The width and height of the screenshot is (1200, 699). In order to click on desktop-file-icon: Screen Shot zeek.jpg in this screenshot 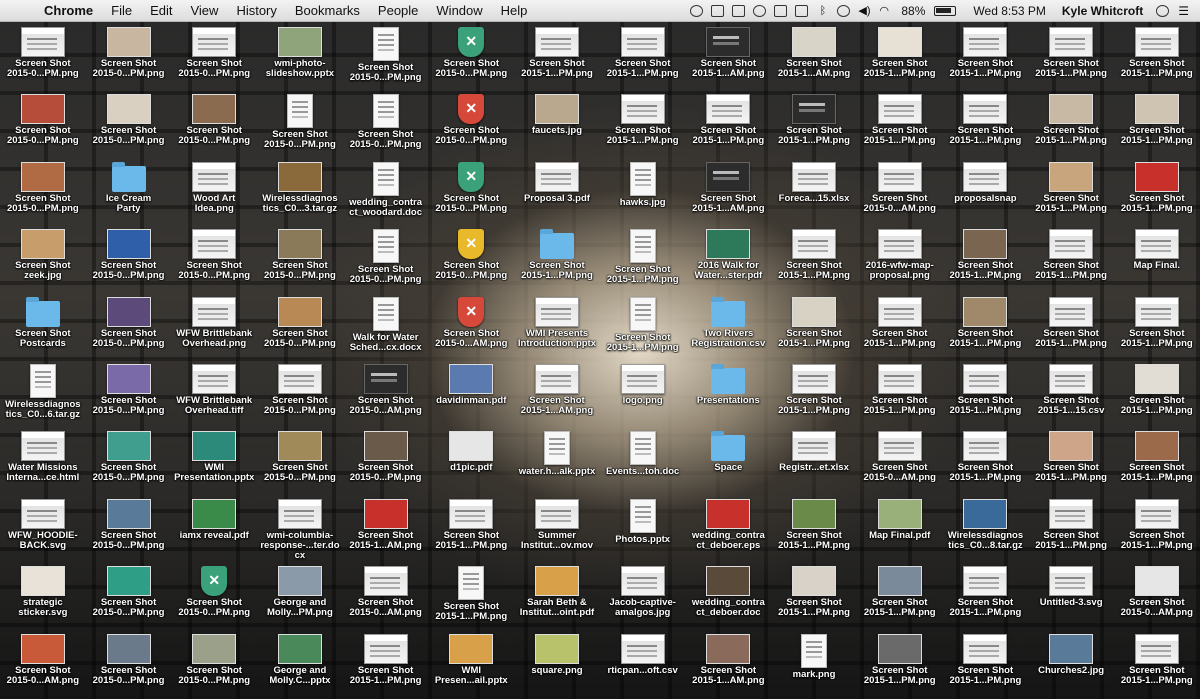, I will do `click(43, 257)`.